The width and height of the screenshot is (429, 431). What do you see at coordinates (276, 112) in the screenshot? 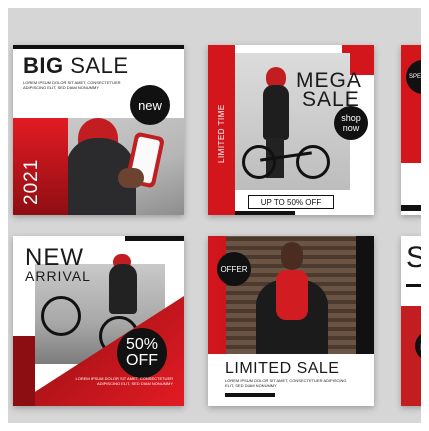
I see `black-jacket` at bounding box center [276, 112].